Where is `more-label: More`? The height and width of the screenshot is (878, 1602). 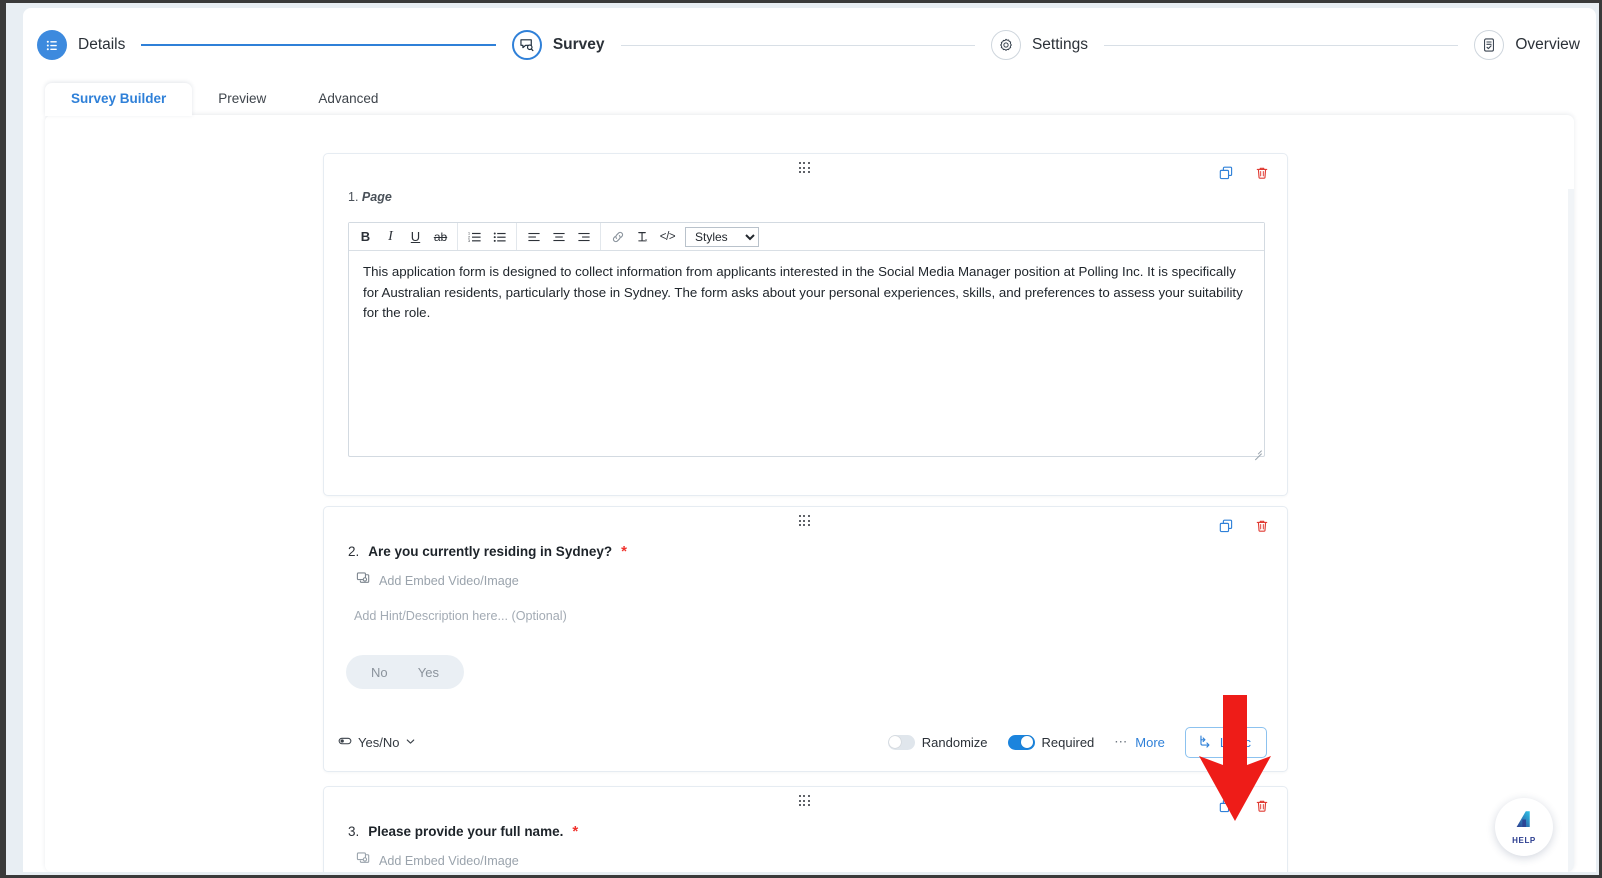
more-label: More is located at coordinates (1150, 742).